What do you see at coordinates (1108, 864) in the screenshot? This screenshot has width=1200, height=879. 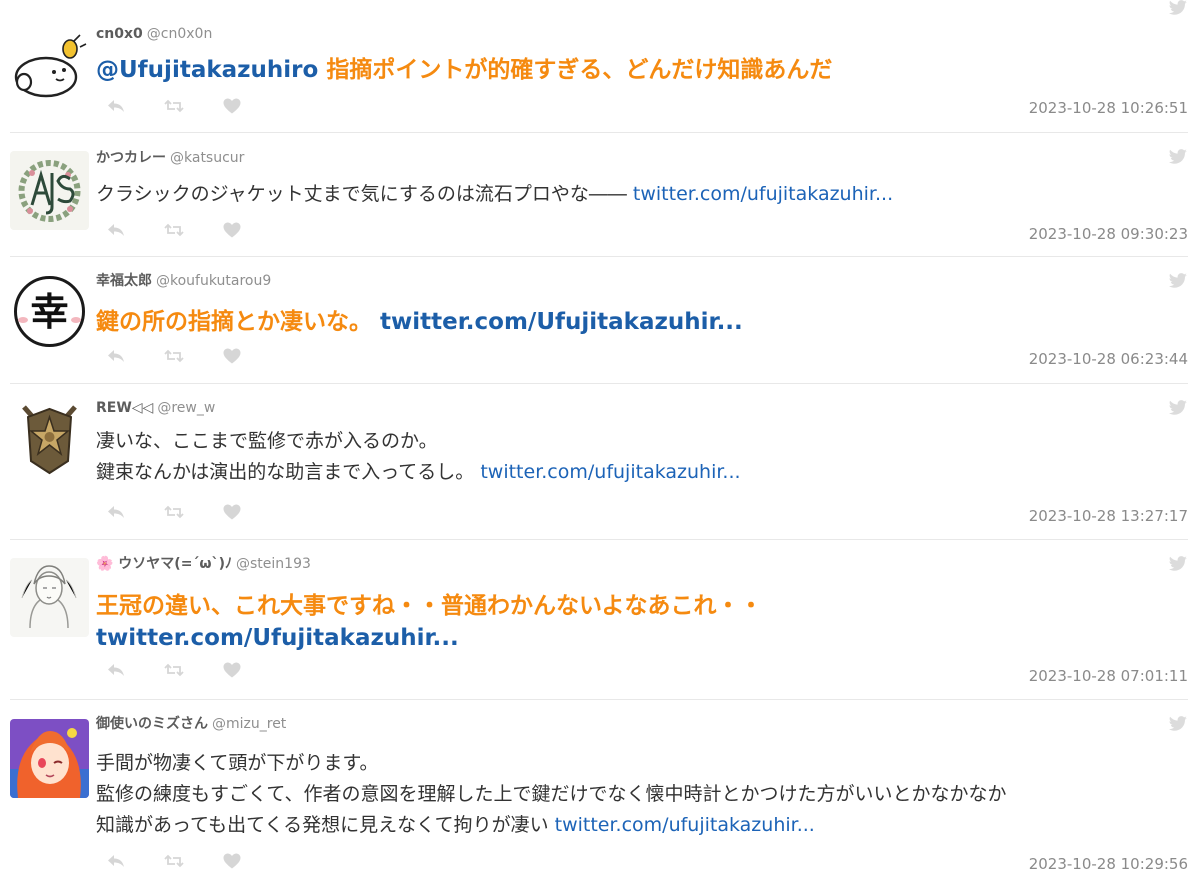 I see `timestamp: 2023-10-28 10:29:56` at bounding box center [1108, 864].